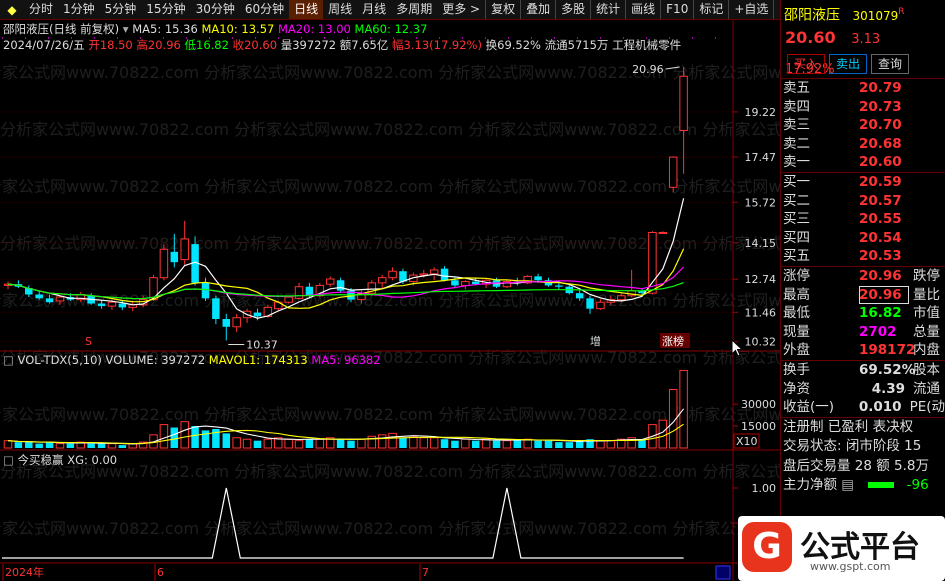 The width and height of the screenshot is (945, 581). What do you see at coordinates (60, 360) in the screenshot?
I see `vol-indicator-name: VOL-TDX(5,10)` at bounding box center [60, 360].